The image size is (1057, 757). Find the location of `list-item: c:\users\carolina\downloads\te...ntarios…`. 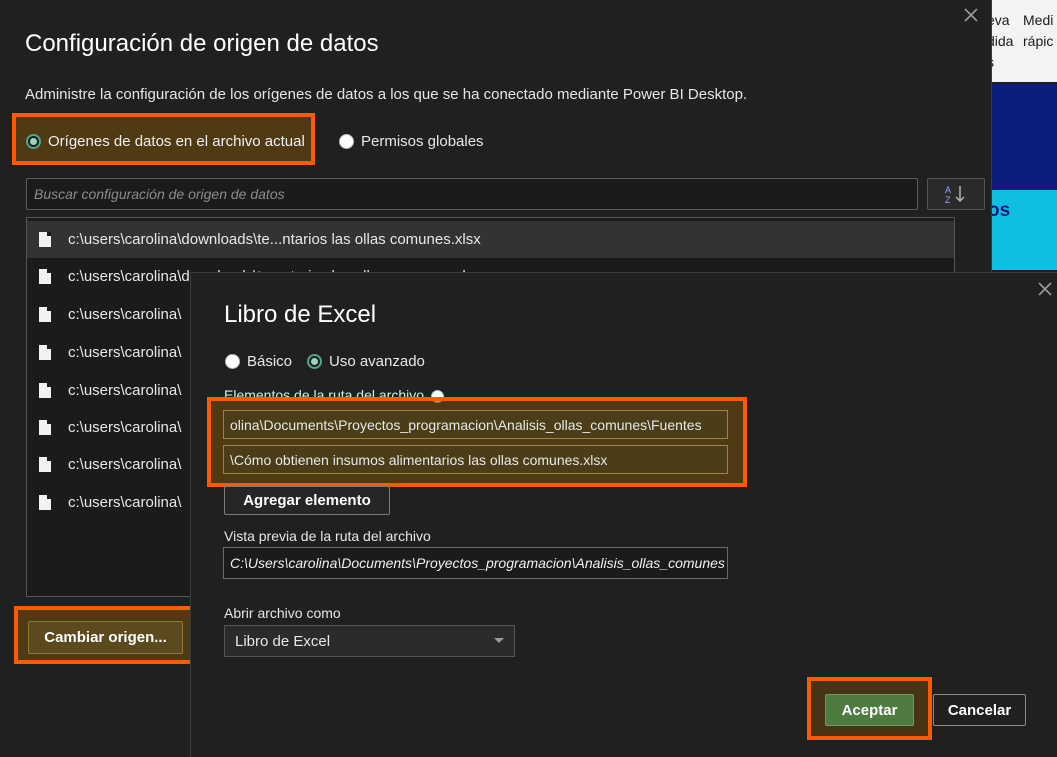

list-item: c:\users\carolina\downloads\te...ntarios… is located at coordinates (490, 239).